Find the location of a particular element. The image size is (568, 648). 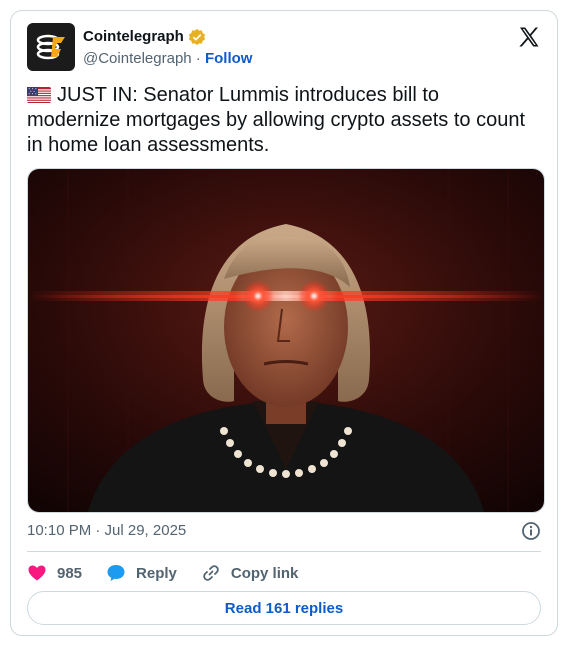

display-name: Cointelegraph is located at coordinates (133, 37).